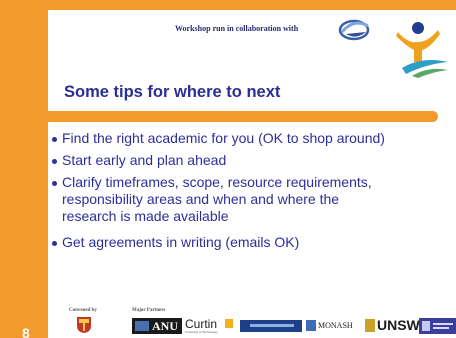  What do you see at coordinates (172, 92) in the screenshot?
I see `slide-title: Some tips for where to next` at bounding box center [172, 92].